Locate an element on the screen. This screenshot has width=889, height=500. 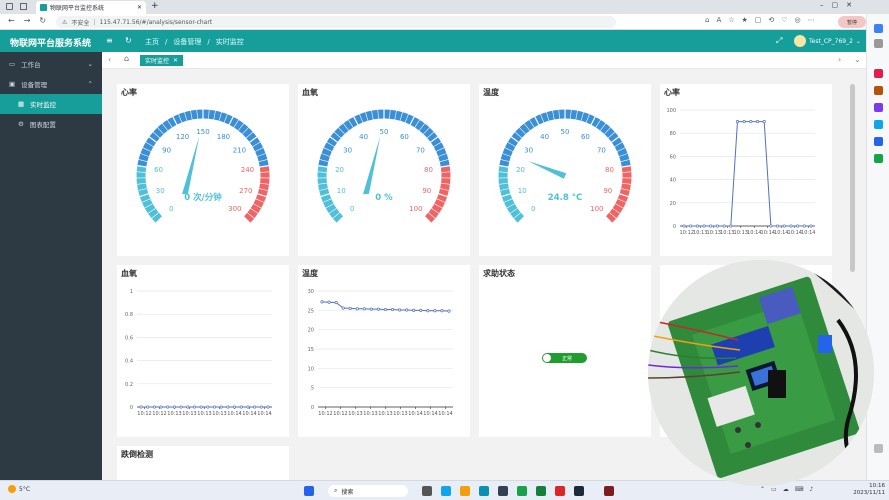
weather-widget: 5°C is located at coordinates (19, 489).